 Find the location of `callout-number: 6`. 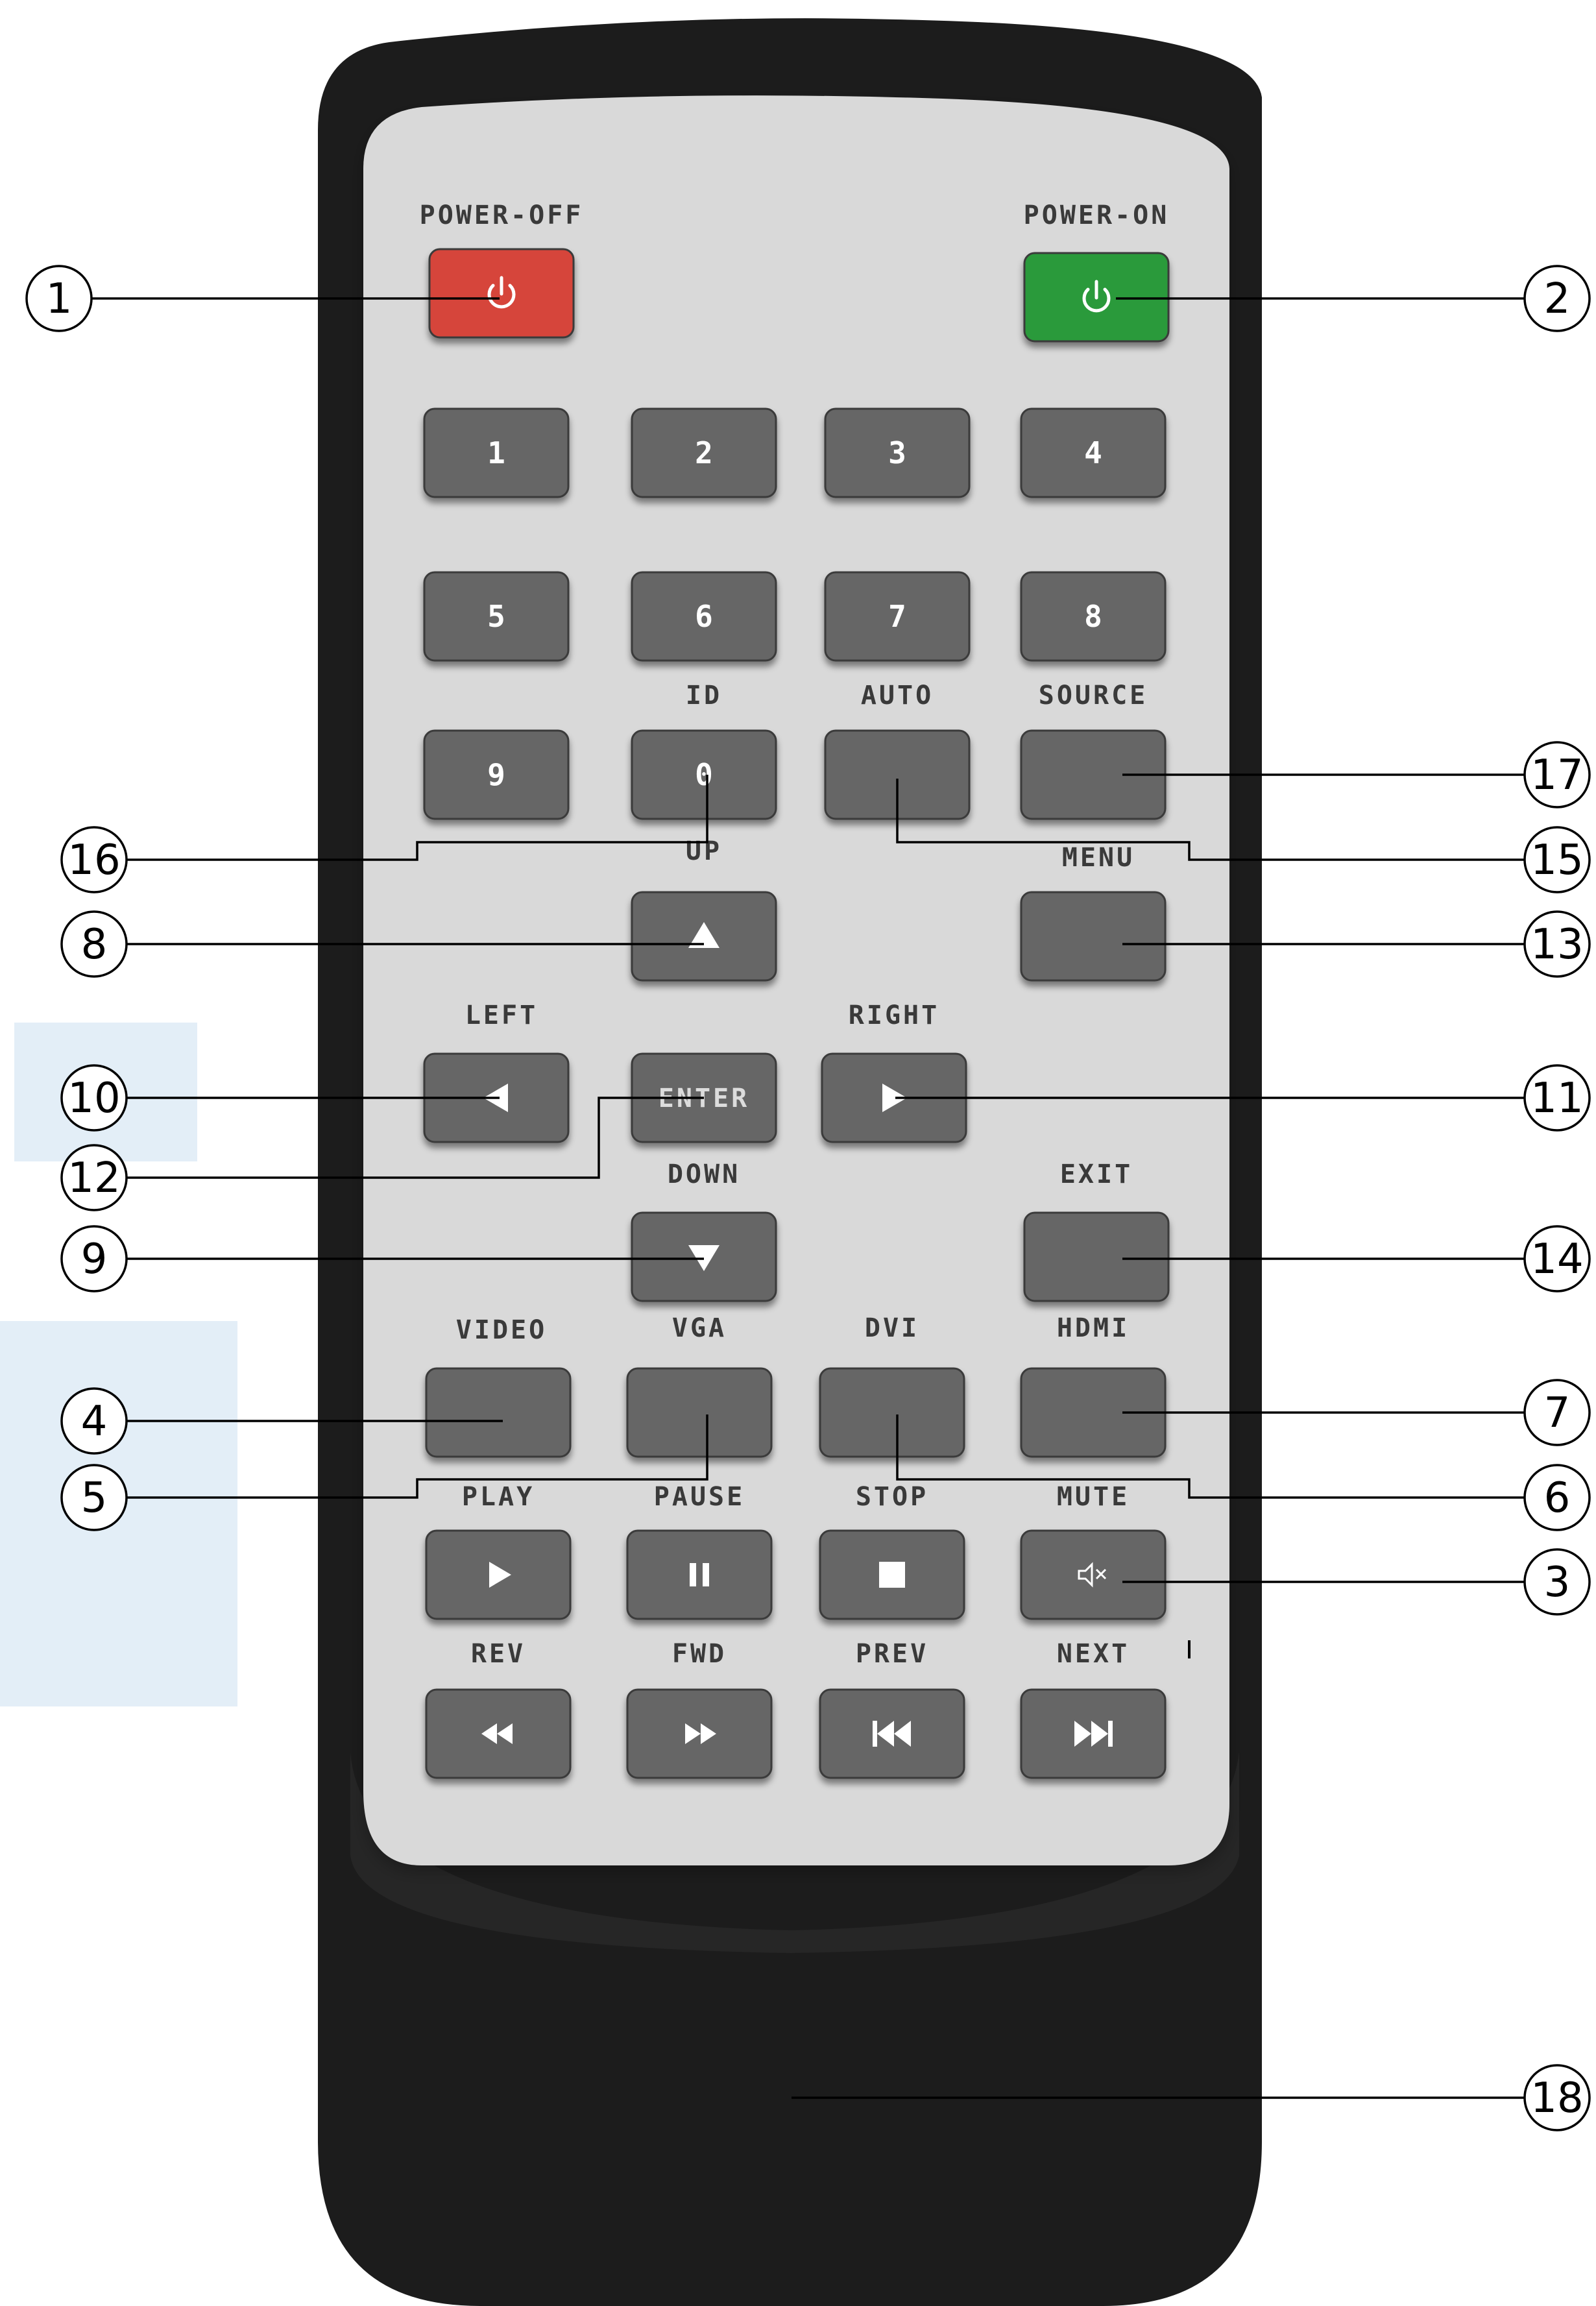

callout-number: 6 is located at coordinates (1557, 1498).